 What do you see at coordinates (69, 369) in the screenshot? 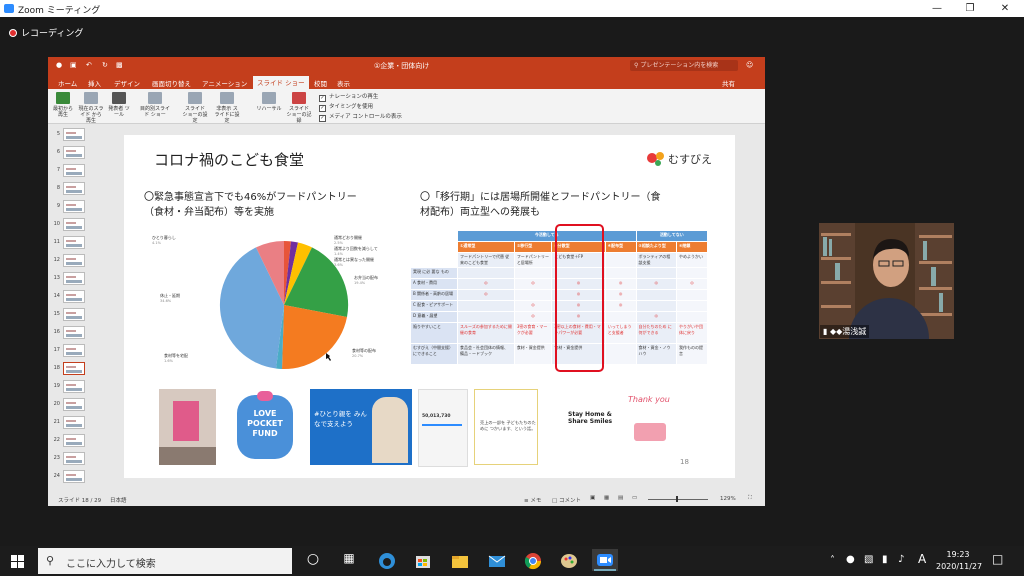
I see `slide-thumbnail: 18` at bounding box center [69, 369].